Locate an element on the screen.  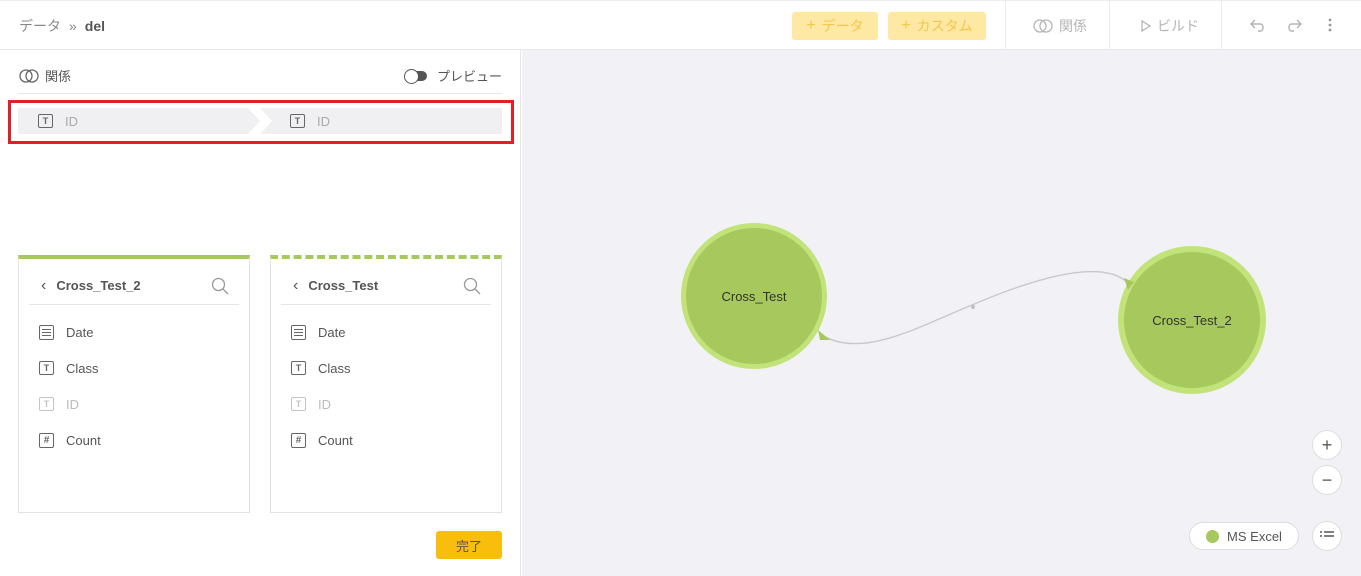
relation-title-label: 関係 is located at coordinates (58, 76).